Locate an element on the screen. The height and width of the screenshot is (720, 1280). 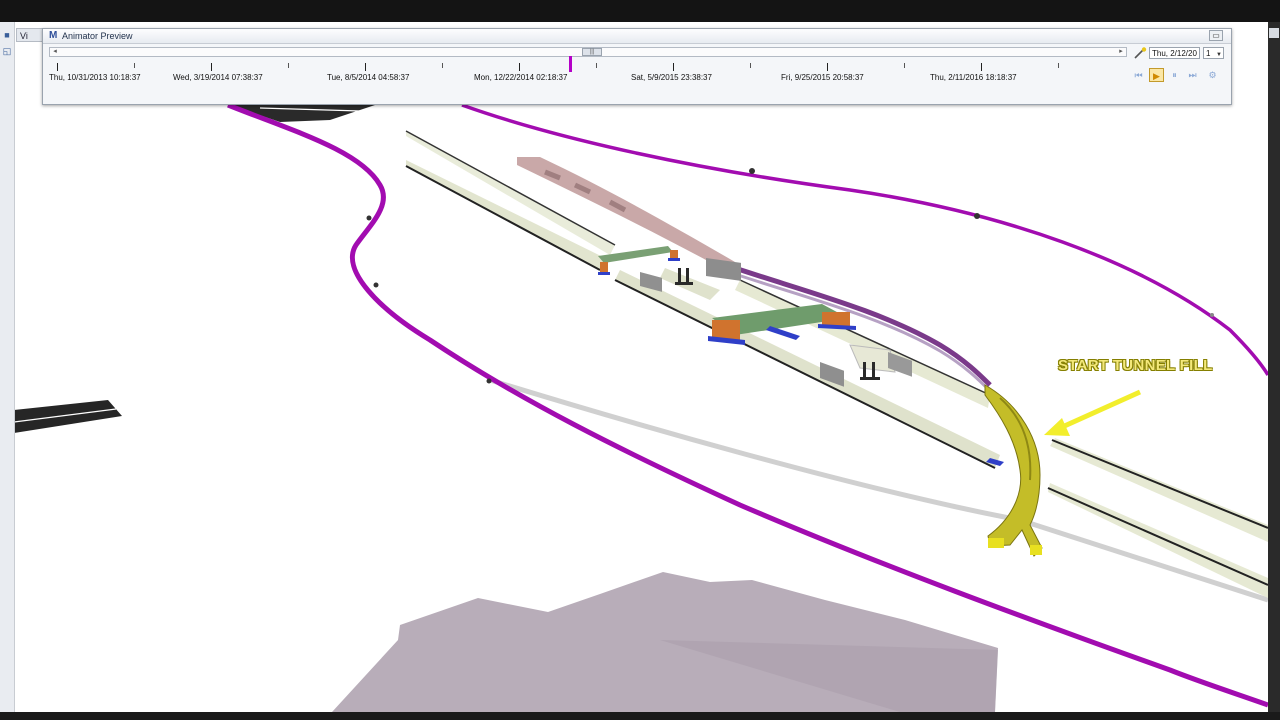
timeline-scrollbar: ◂ ||| ▸ is located at coordinates (588, 52).